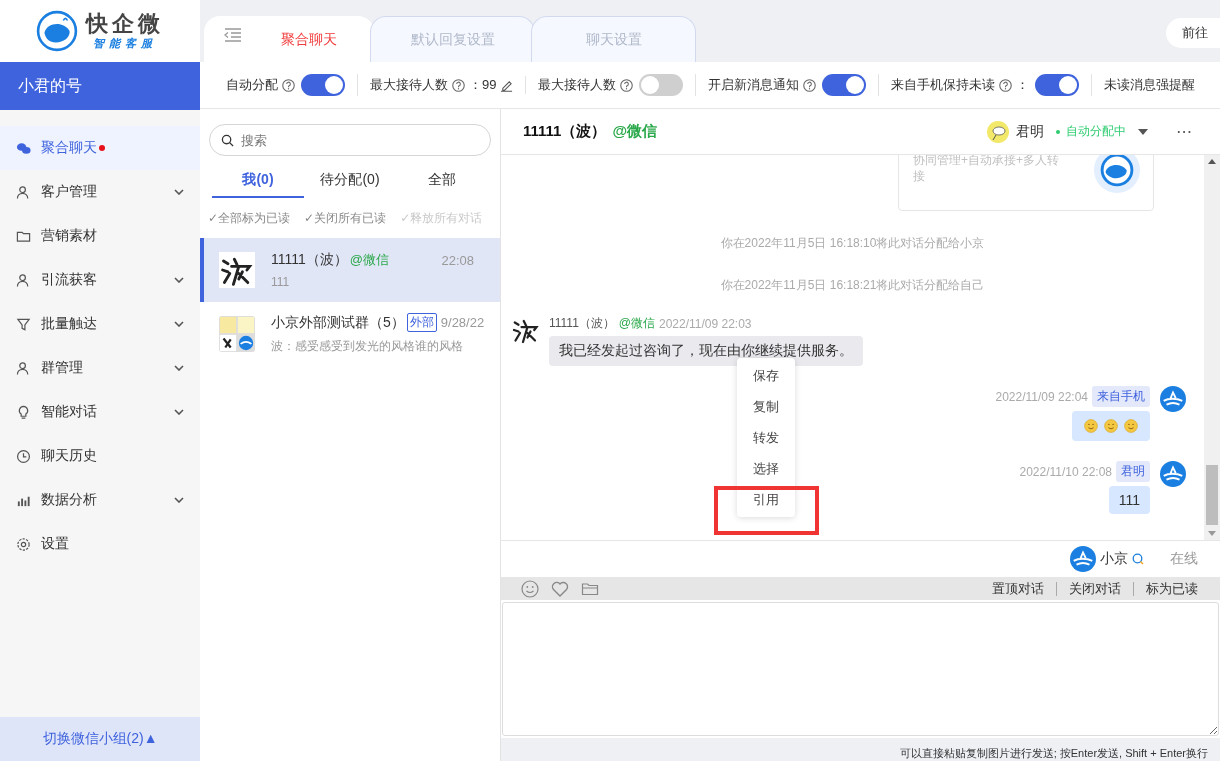 The image size is (1220, 761). Describe the element at coordinates (1133, 471) in the screenshot. I see `sender-tag: 君明` at that location.